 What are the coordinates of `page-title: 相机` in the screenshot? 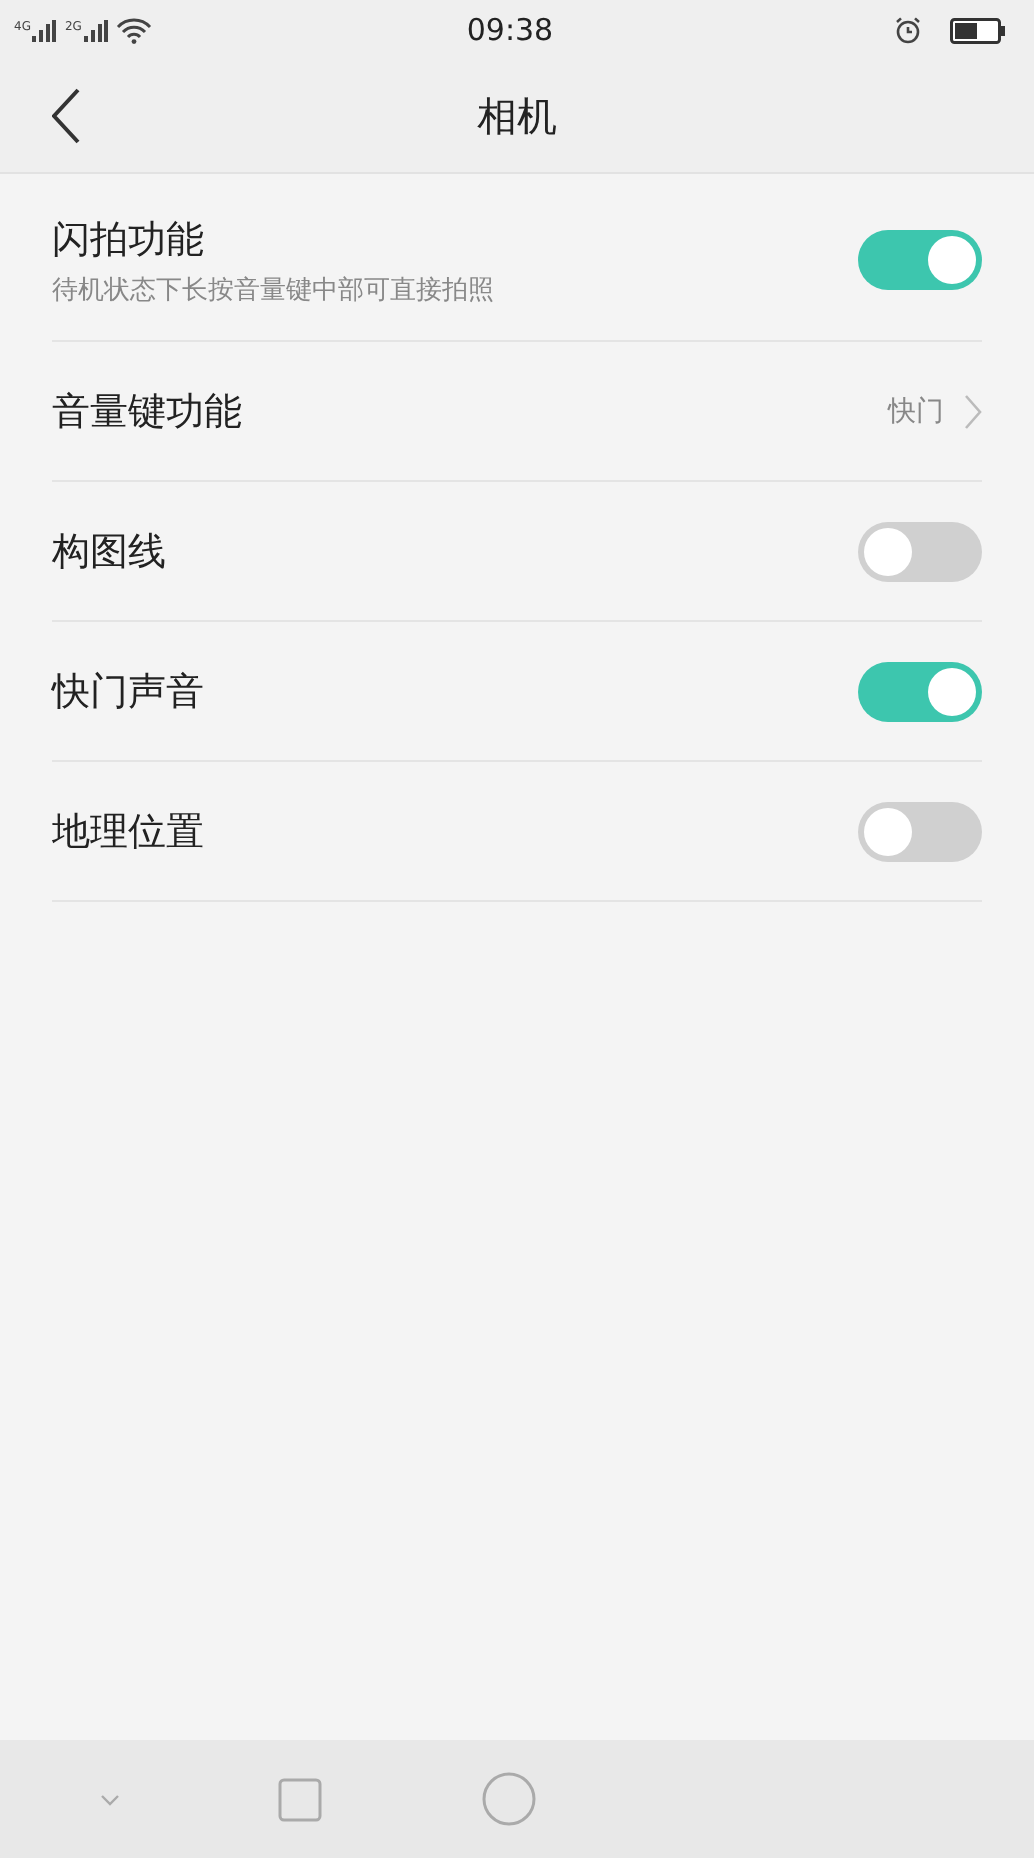 It's located at (517, 116).